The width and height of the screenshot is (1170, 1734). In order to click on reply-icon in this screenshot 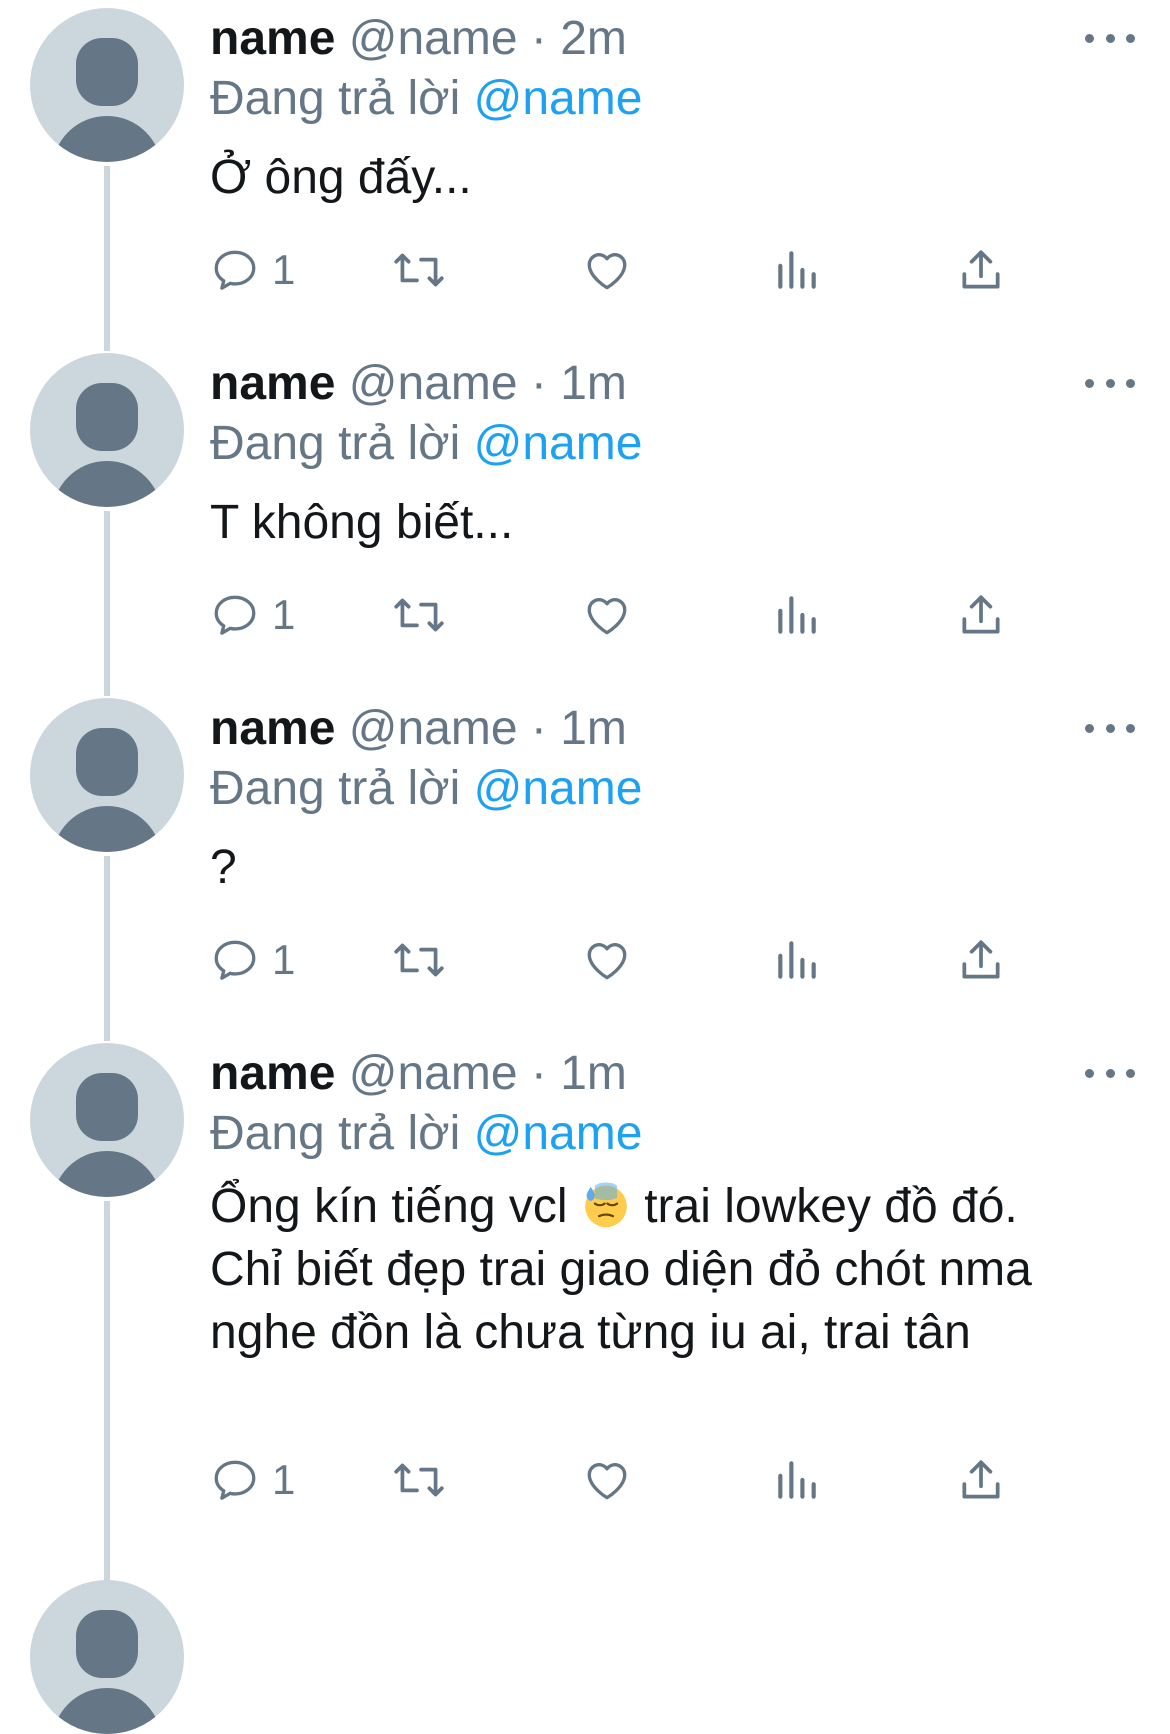, I will do `click(235, 615)`.